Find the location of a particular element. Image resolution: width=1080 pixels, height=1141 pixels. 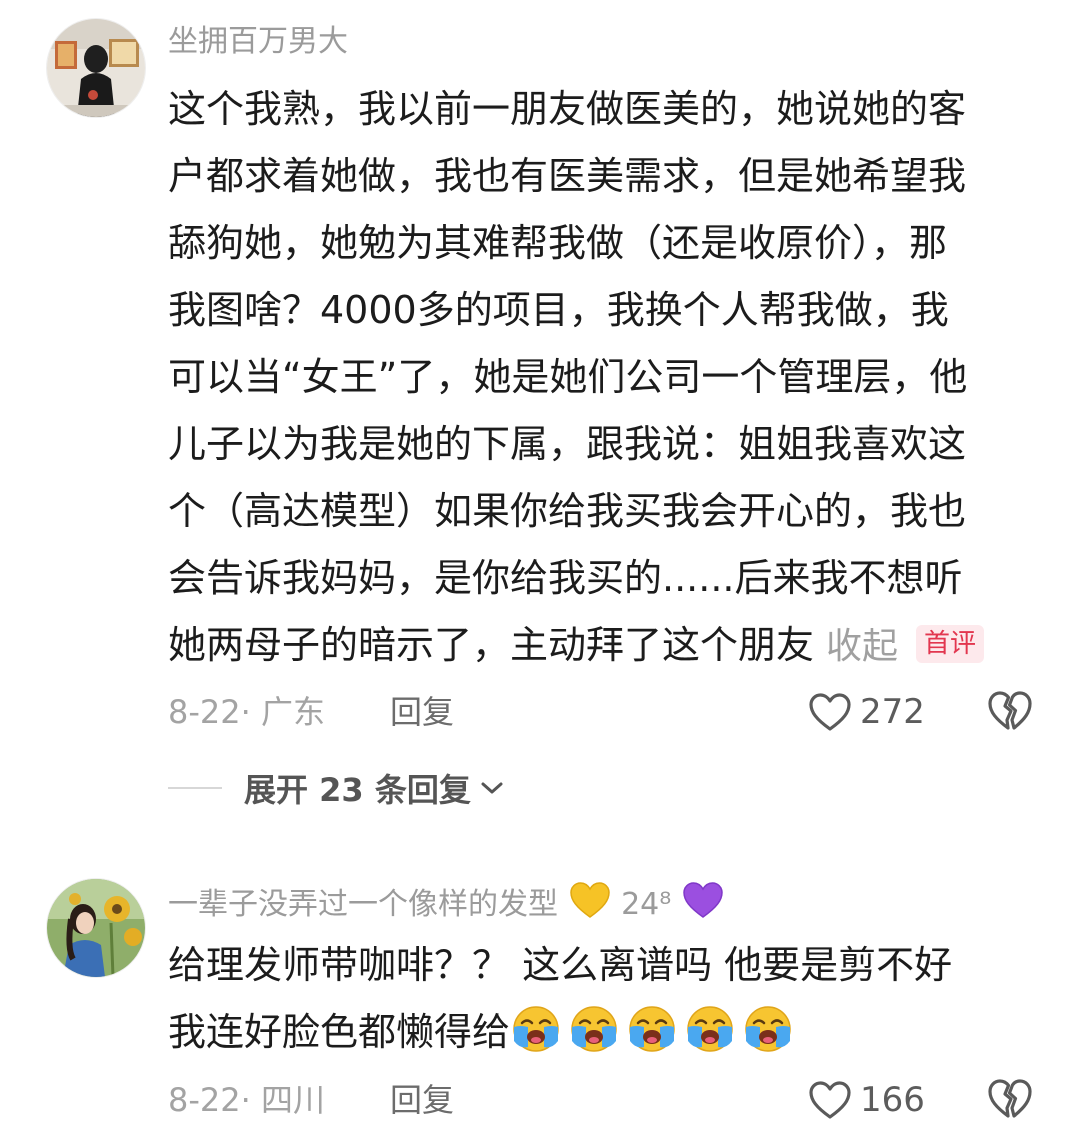

comment-line: 个（高达模型）如果你给我买我会开心的，我也 is located at coordinates (567, 511).